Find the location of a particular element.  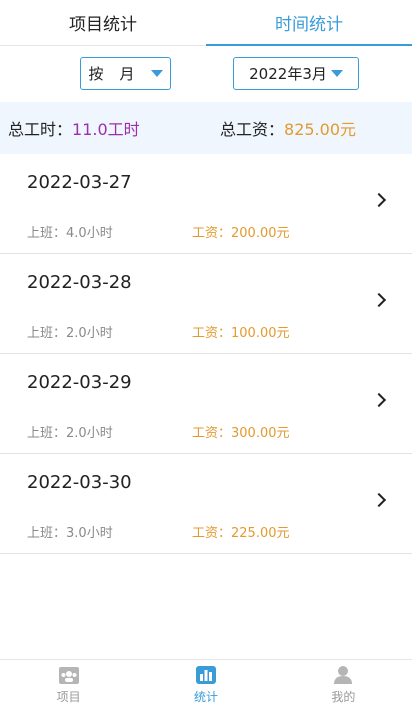

period-unit-value: 按月 is located at coordinates (119, 74).